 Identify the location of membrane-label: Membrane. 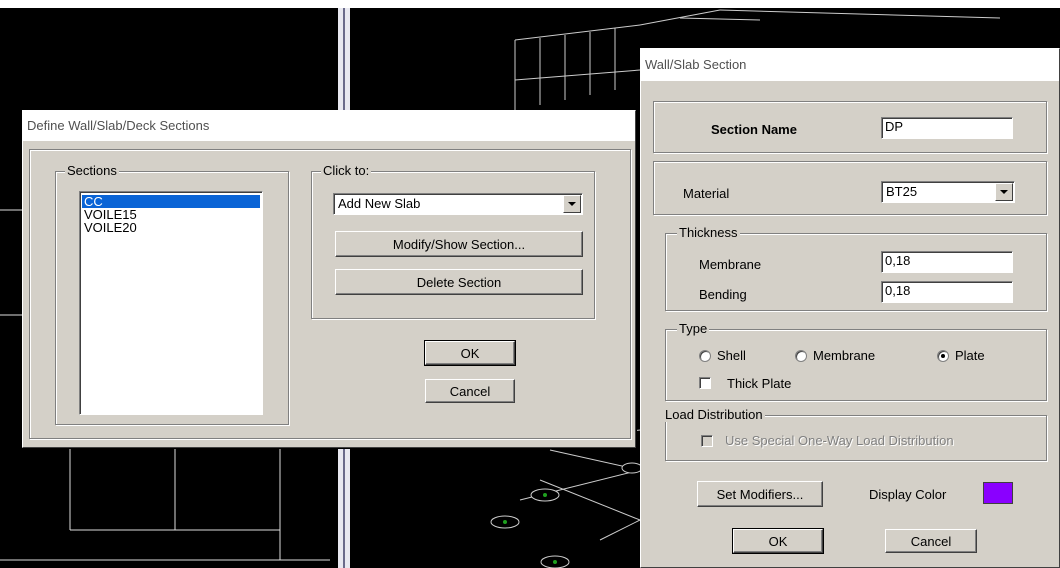
(730, 264).